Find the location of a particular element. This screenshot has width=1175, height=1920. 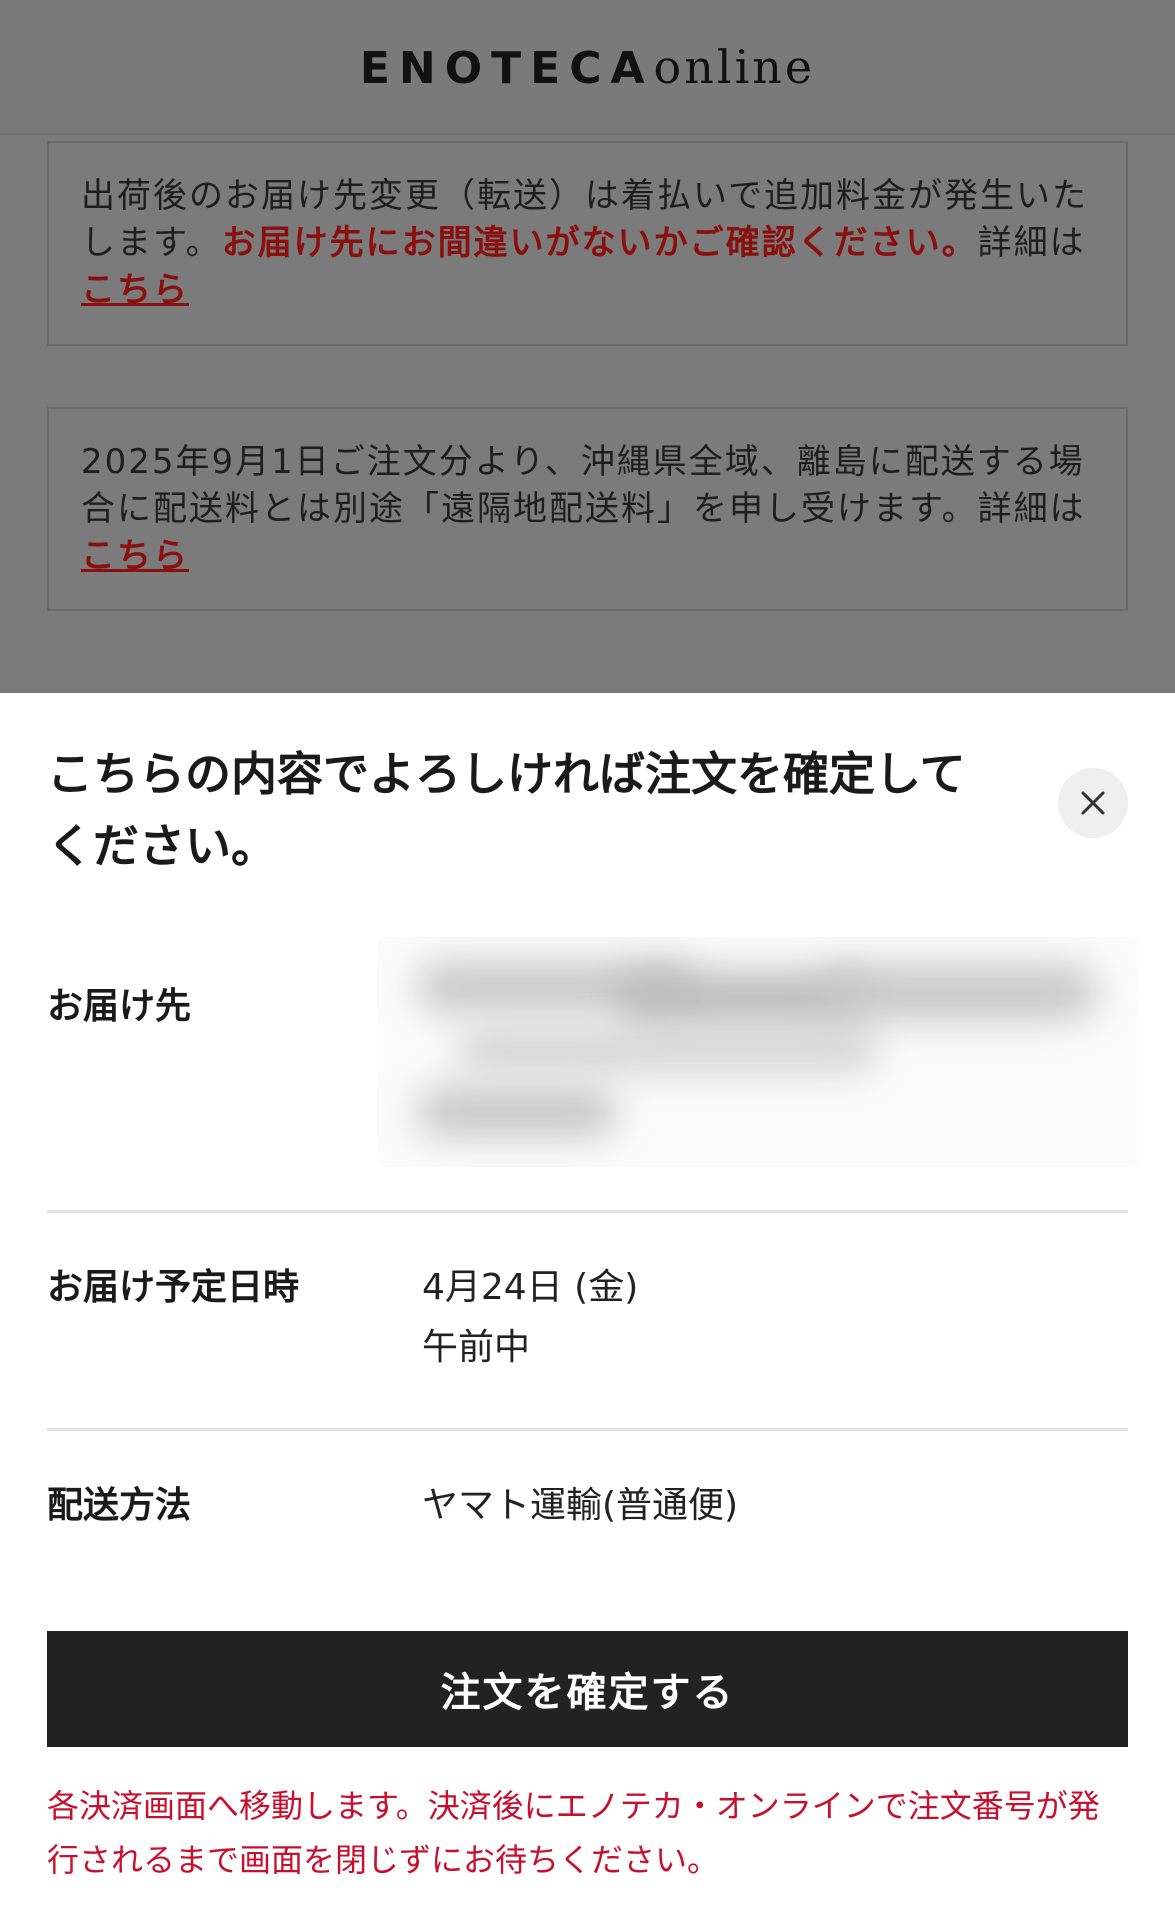

logo-sub-text: online is located at coordinates (734, 66).